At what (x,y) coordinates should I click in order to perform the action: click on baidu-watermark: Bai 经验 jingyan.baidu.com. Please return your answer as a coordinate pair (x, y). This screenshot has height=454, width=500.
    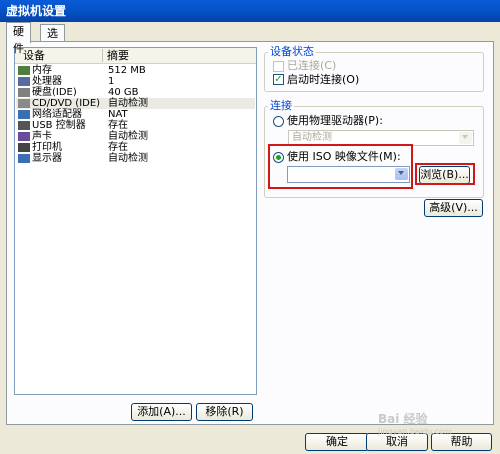
    Looking at the image, I should click on (415, 423).